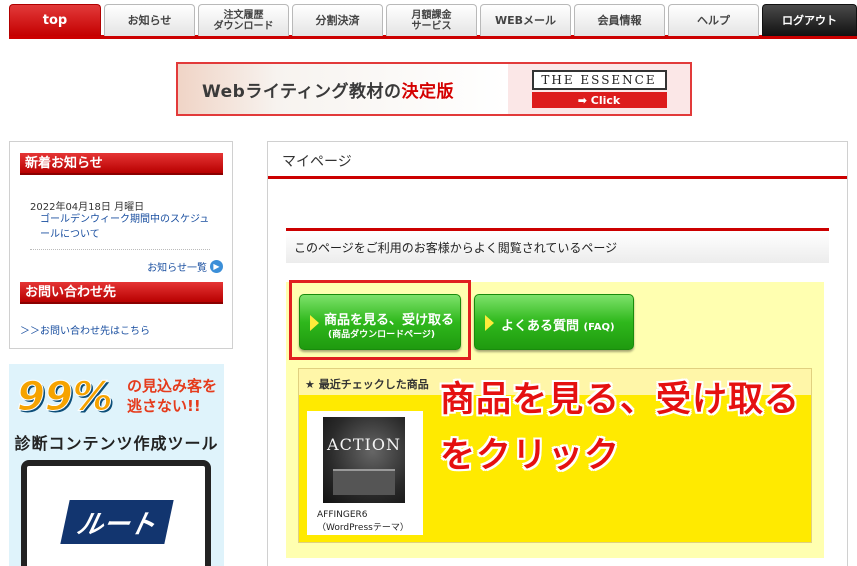  What do you see at coordinates (557, 245) in the screenshot?
I see `popular-pages-heading: このページをご利用のお客様からよく閲覧されているページ` at bounding box center [557, 245].